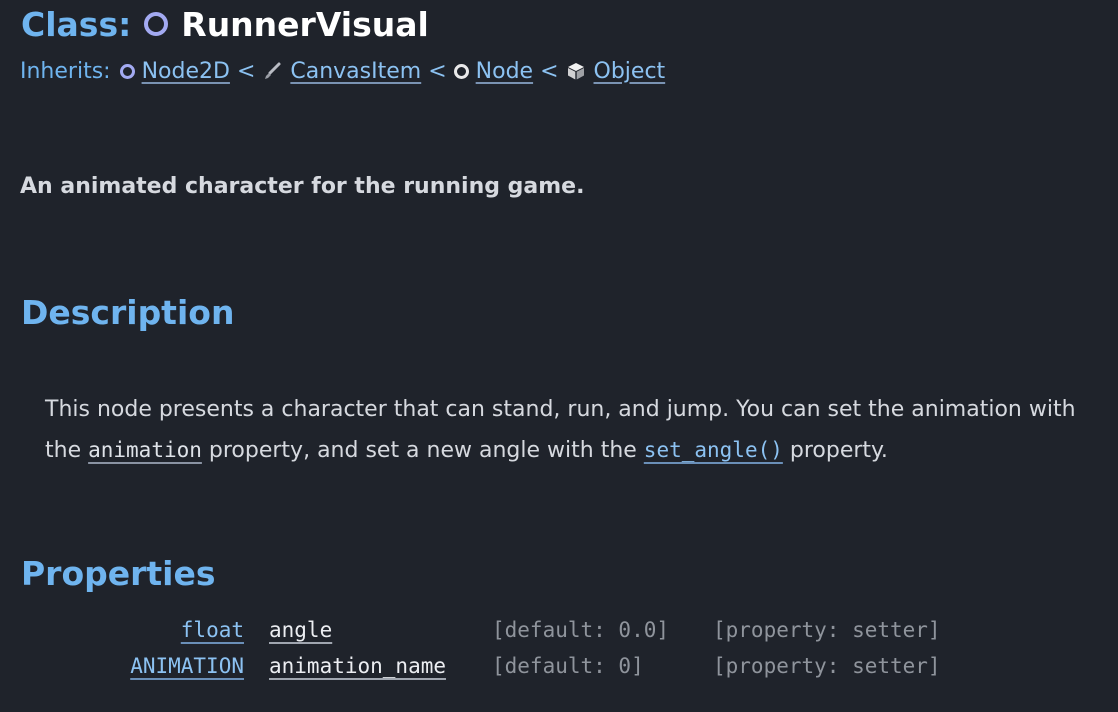 The height and width of the screenshot is (712, 1118). What do you see at coordinates (357, 666) in the screenshot?
I see `property-name-link: animation_name` at bounding box center [357, 666].